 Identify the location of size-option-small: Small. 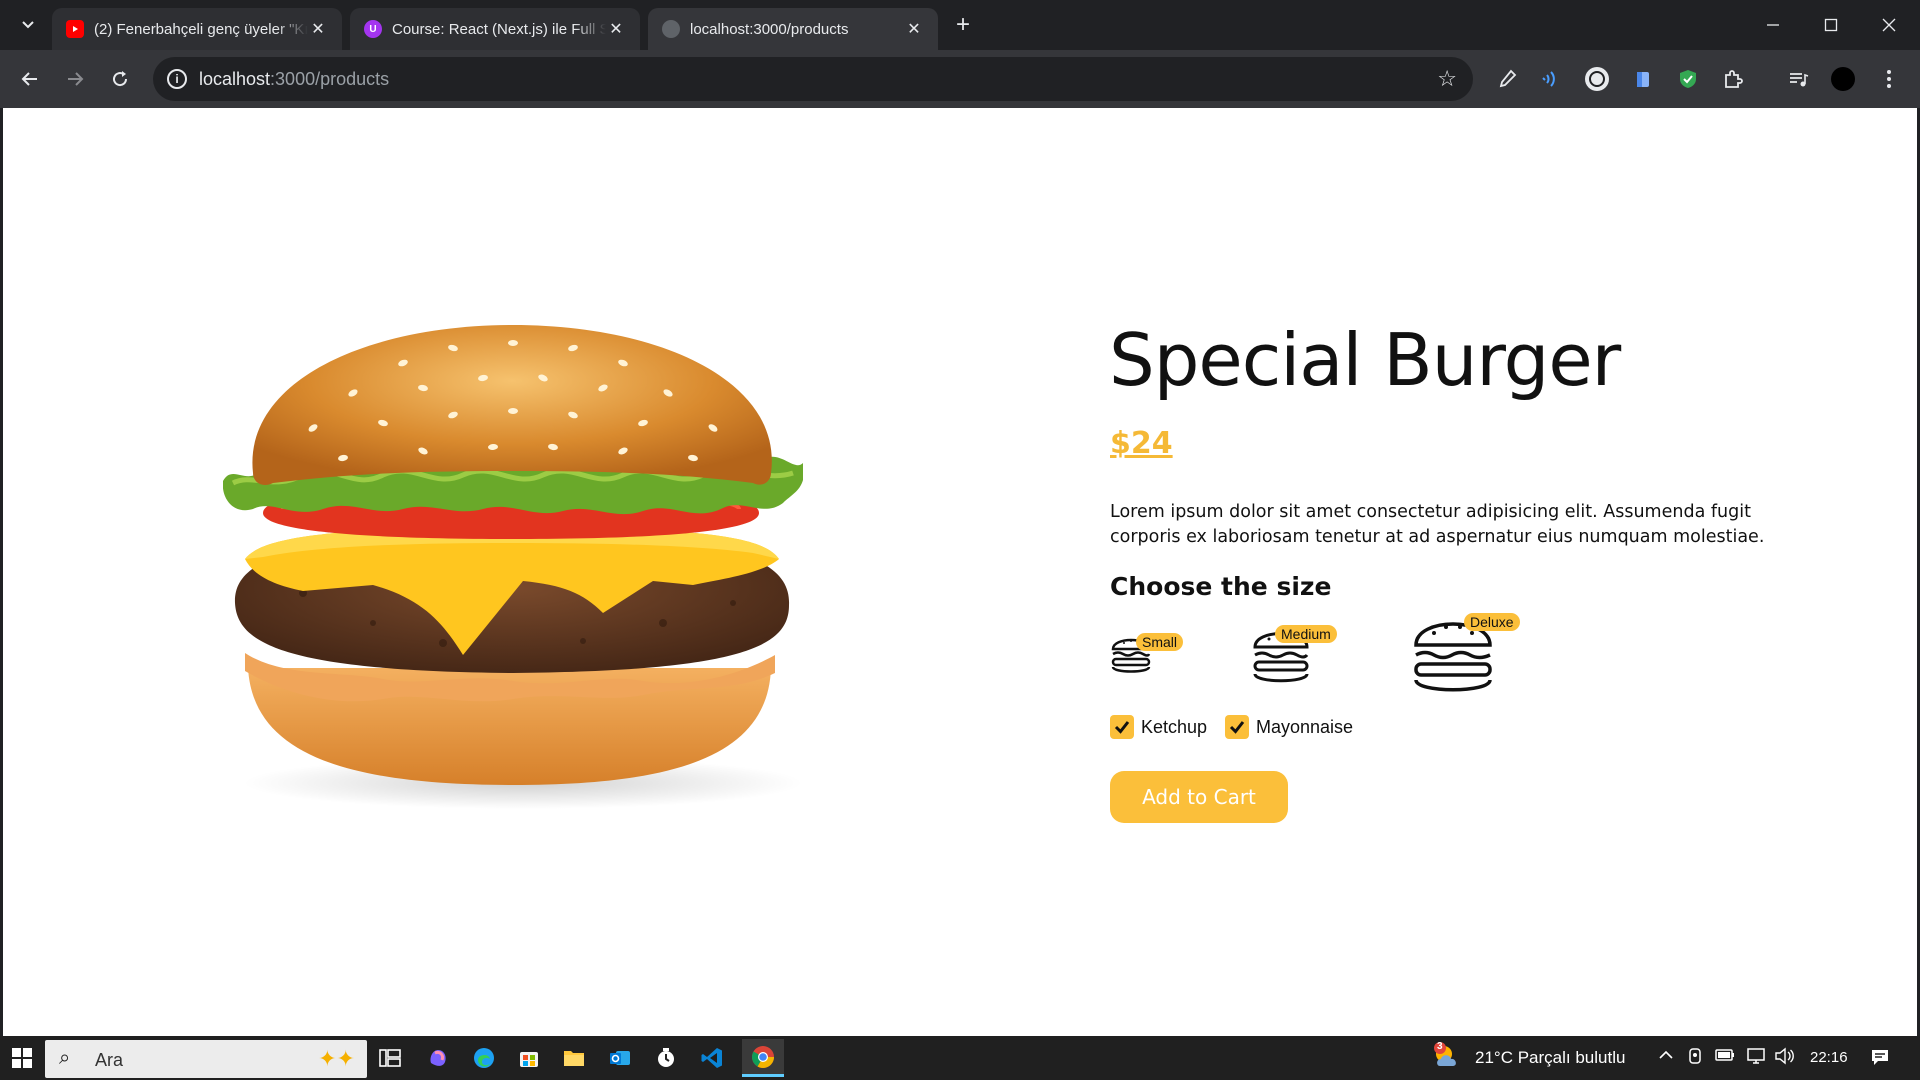
(1147, 649).